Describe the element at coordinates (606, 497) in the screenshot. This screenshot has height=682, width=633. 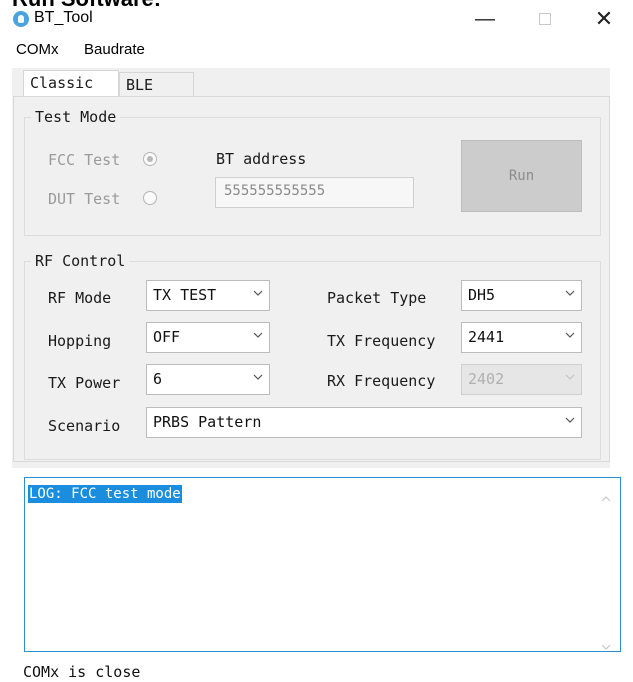
I see `scroll-up-icon` at that location.